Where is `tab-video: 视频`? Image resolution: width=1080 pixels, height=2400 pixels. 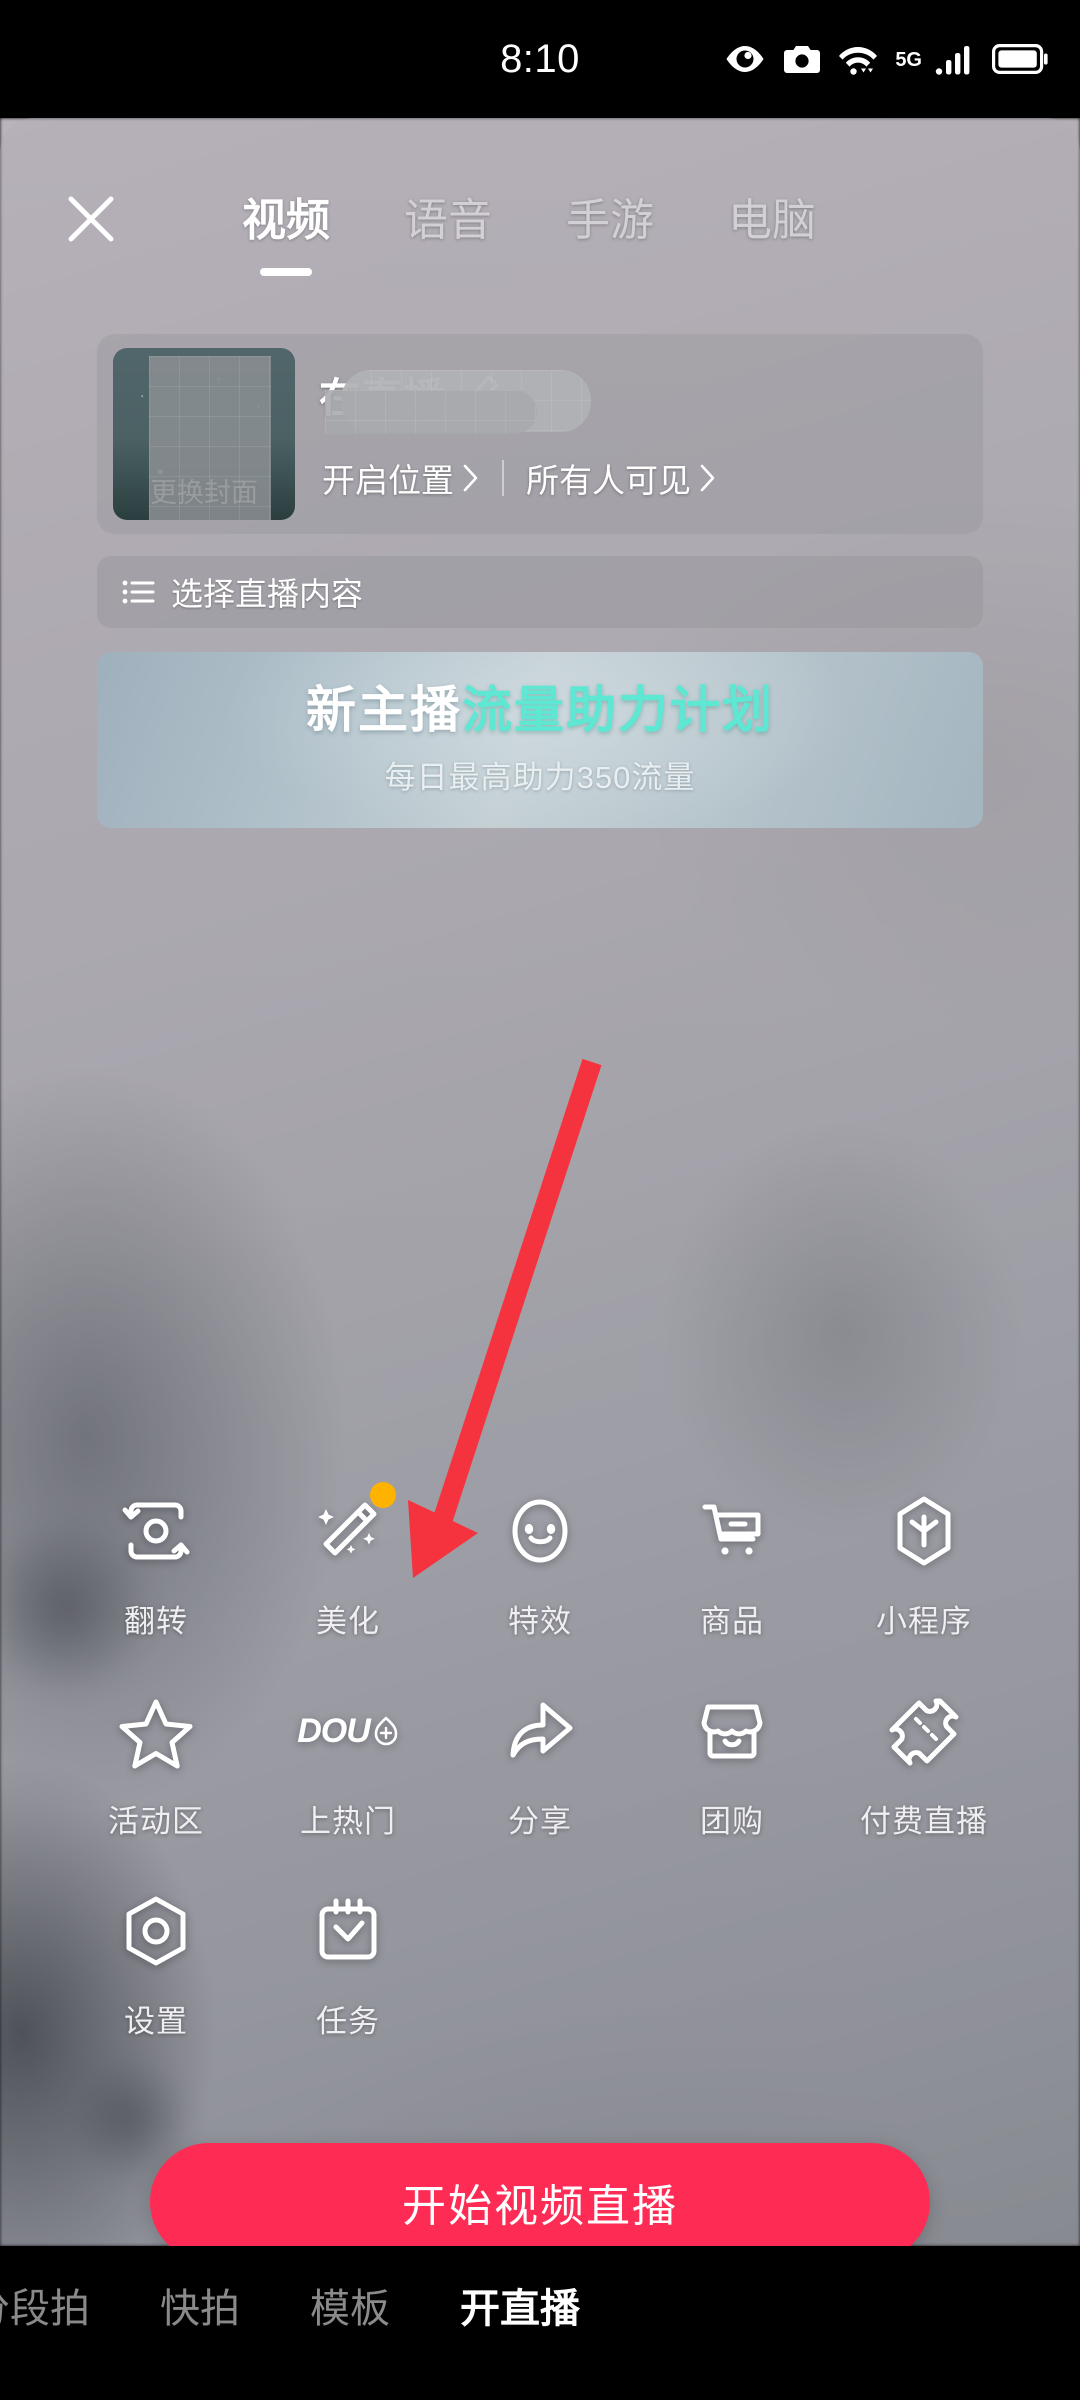 tab-video: 视频 is located at coordinates (286, 226).